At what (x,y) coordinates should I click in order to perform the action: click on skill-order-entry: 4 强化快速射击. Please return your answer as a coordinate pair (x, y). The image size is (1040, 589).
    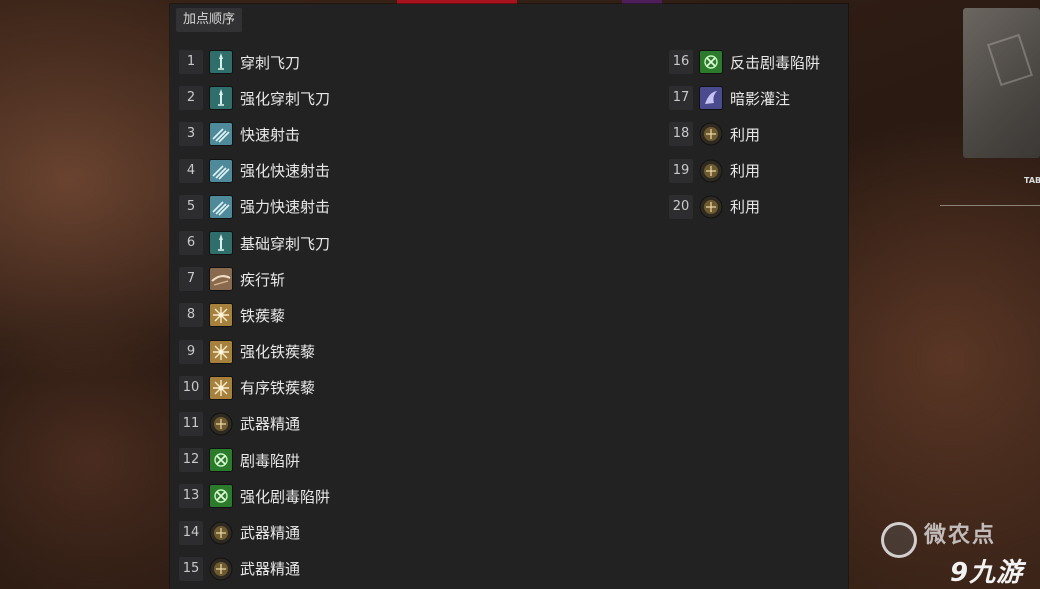
    Looking at the image, I should click on (254, 171).